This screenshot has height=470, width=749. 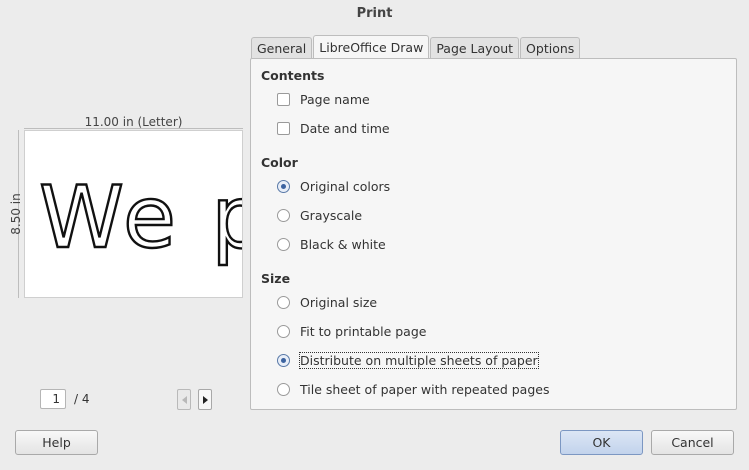 What do you see at coordinates (283, 215) in the screenshot?
I see `grayscale-radio` at bounding box center [283, 215].